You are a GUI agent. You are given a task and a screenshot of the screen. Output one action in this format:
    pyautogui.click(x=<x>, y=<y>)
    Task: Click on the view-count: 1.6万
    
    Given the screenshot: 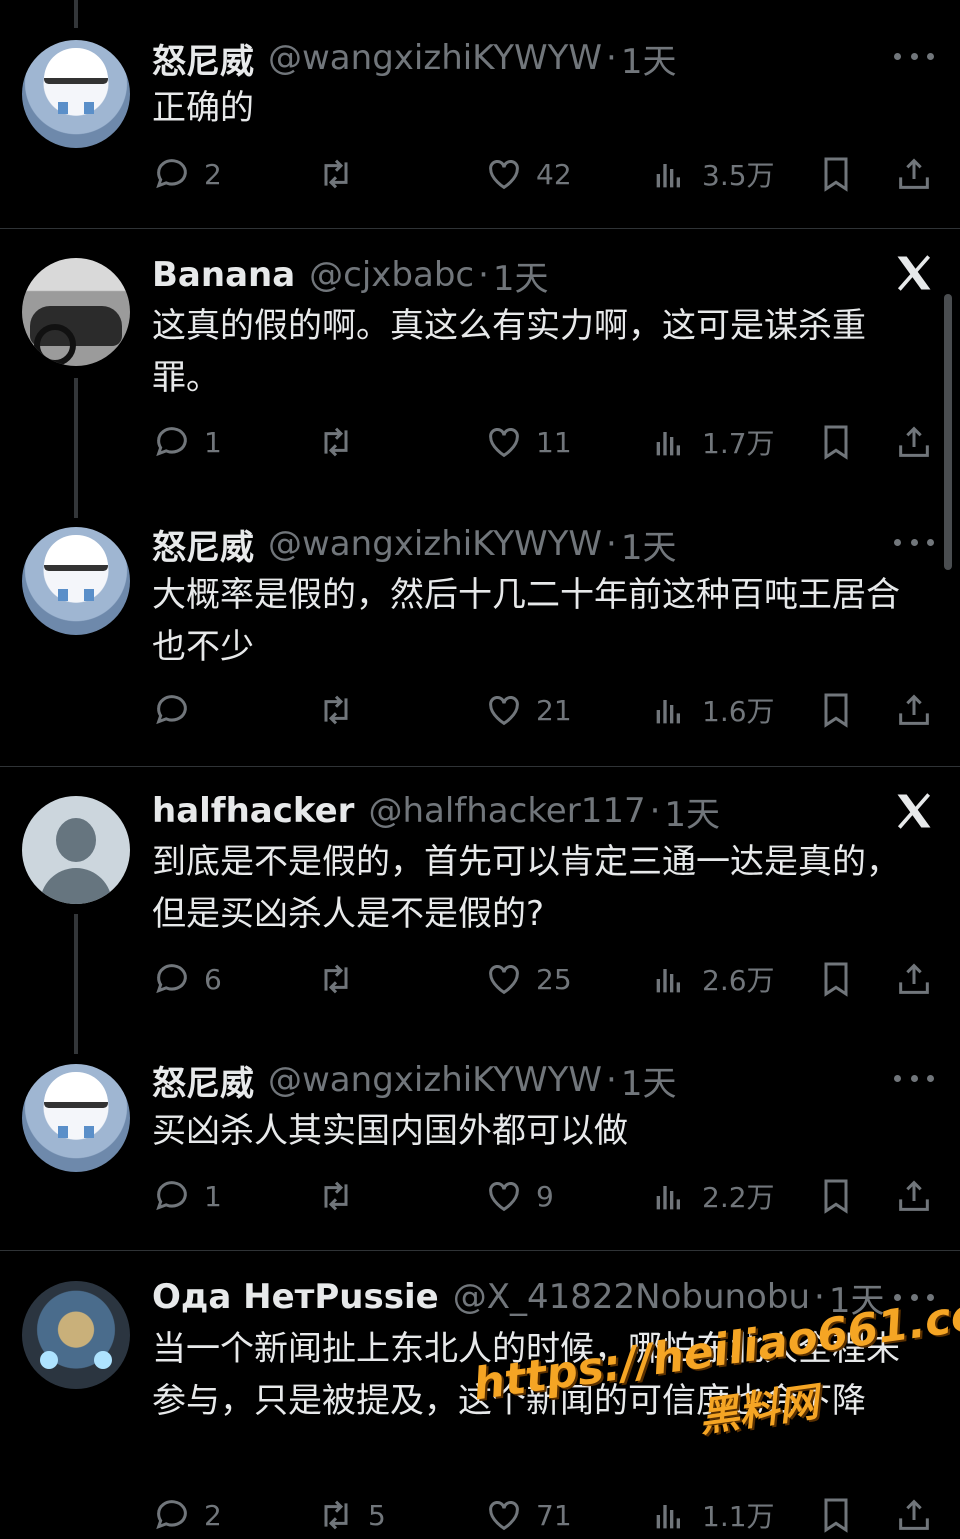 What is the action you would take?
    pyautogui.click(x=738, y=711)
    